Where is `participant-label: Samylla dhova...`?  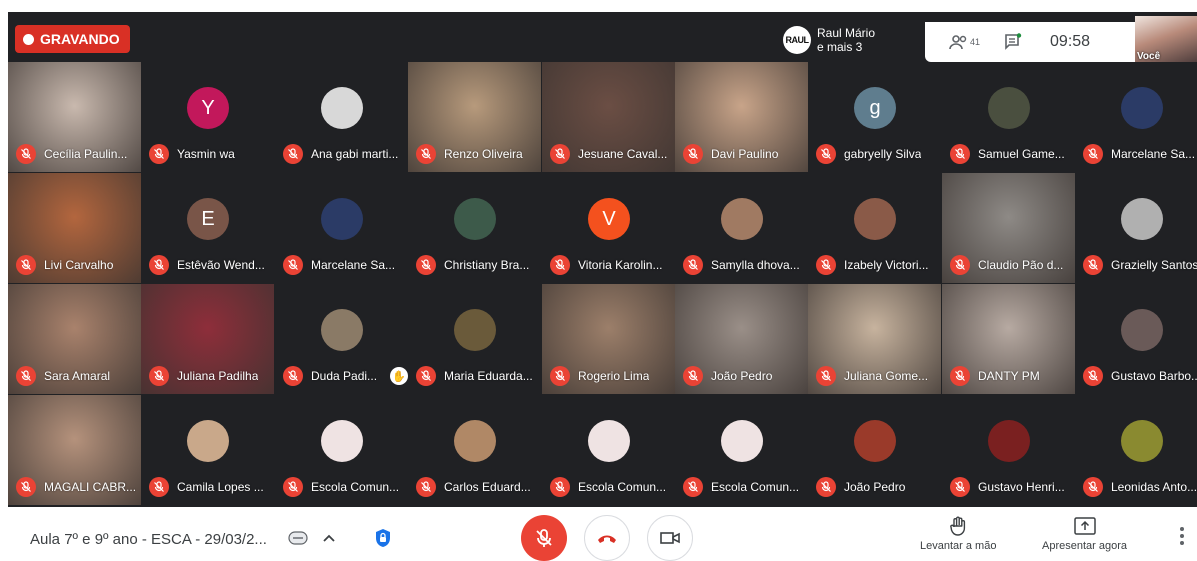 participant-label: Samylla dhova... is located at coordinates (744, 265).